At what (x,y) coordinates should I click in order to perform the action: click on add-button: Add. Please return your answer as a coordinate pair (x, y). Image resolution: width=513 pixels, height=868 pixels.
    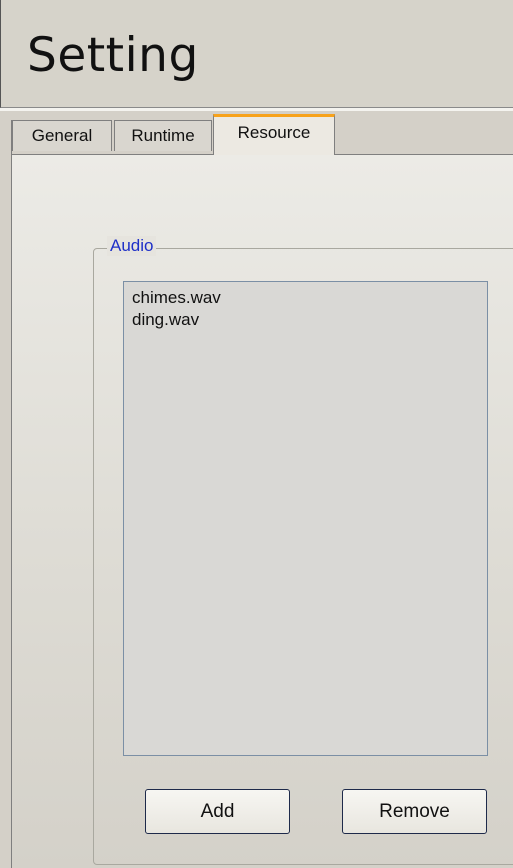
    Looking at the image, I should click on (217, 811).